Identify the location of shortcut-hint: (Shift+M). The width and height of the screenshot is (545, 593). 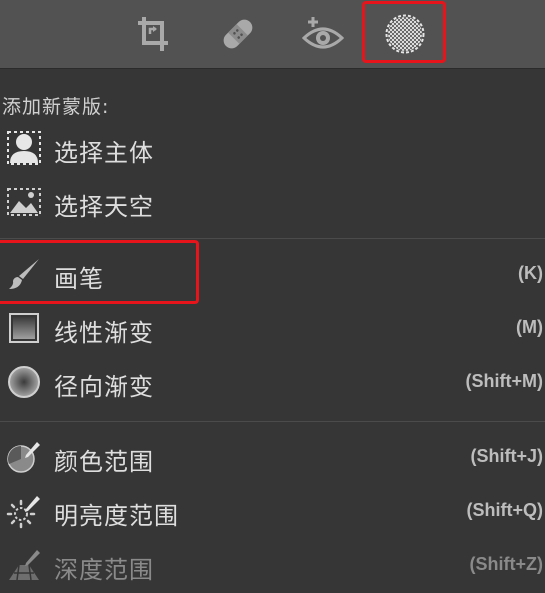
(504, 381).